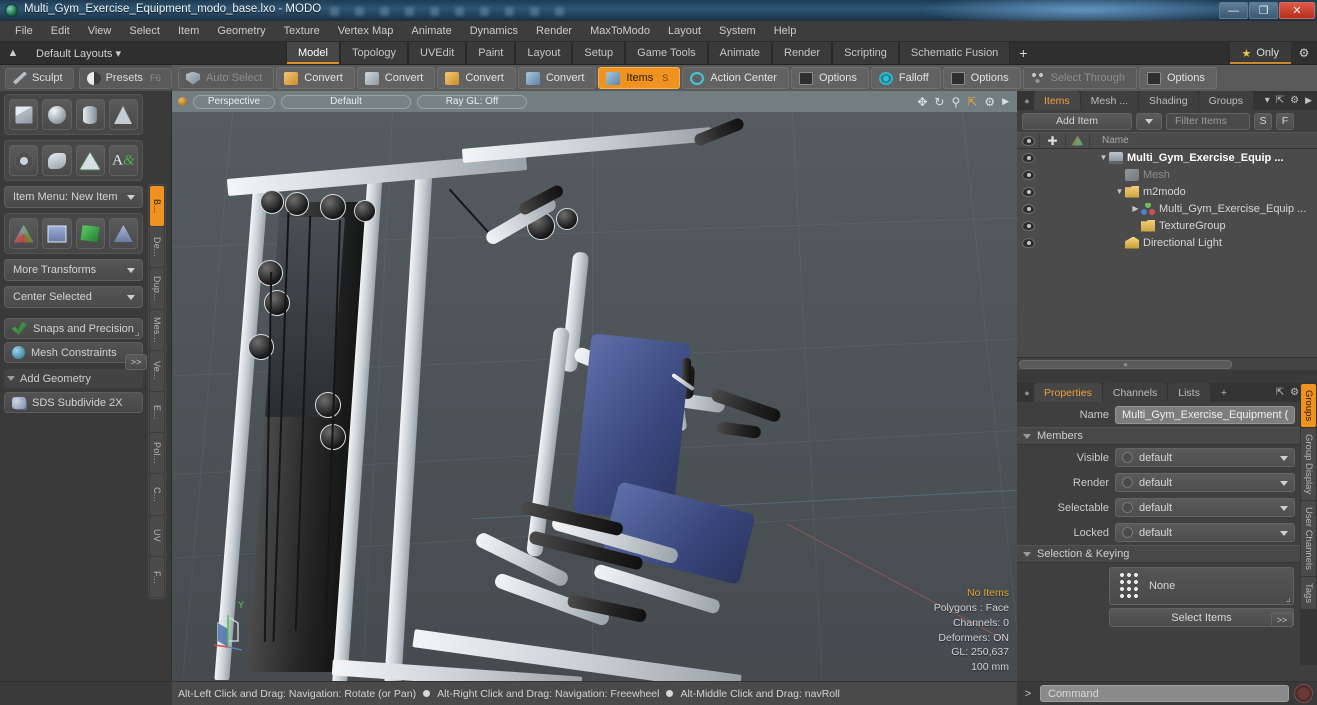 The width and height of the screenshot is (1317, 705). I want to click on command-input: Command, so click(1164, 693).